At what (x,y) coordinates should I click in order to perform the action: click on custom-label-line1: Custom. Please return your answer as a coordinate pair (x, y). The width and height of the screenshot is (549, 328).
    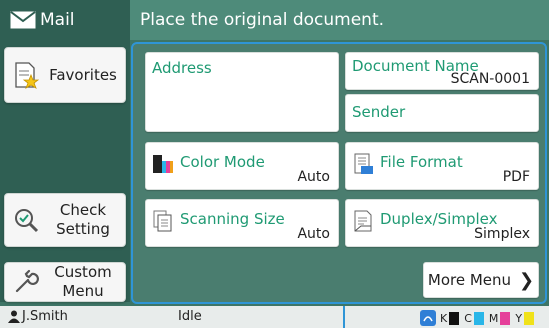
    Looking at the image, I should click on (83, 272).